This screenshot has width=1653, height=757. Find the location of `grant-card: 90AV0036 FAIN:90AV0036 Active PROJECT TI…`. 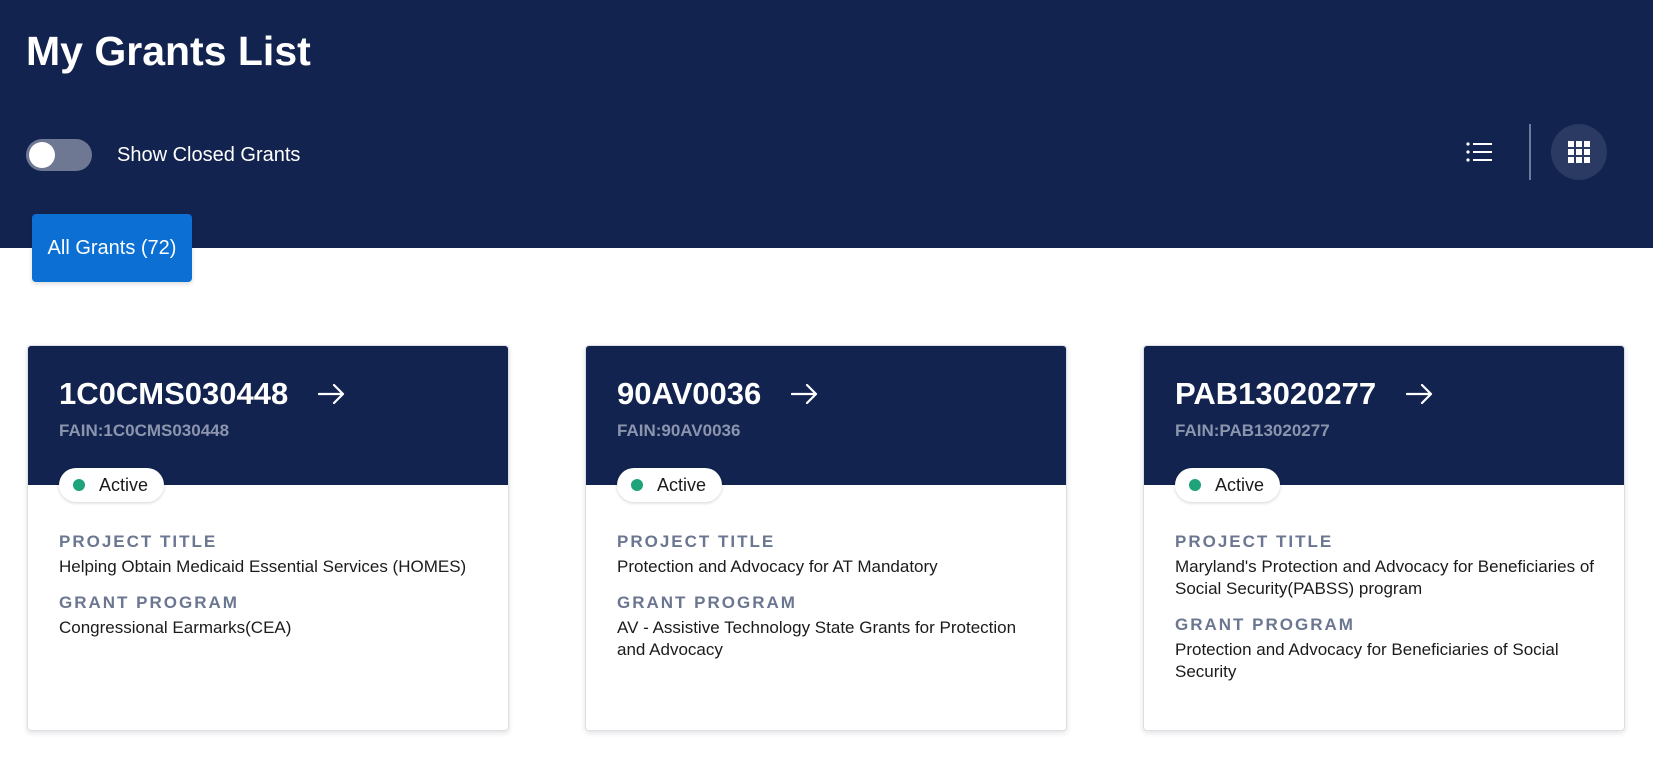

grant-card: 90AV0036 FAIN:90AV0036 Active PROJECT TI… is located at coordinates (826, 538).